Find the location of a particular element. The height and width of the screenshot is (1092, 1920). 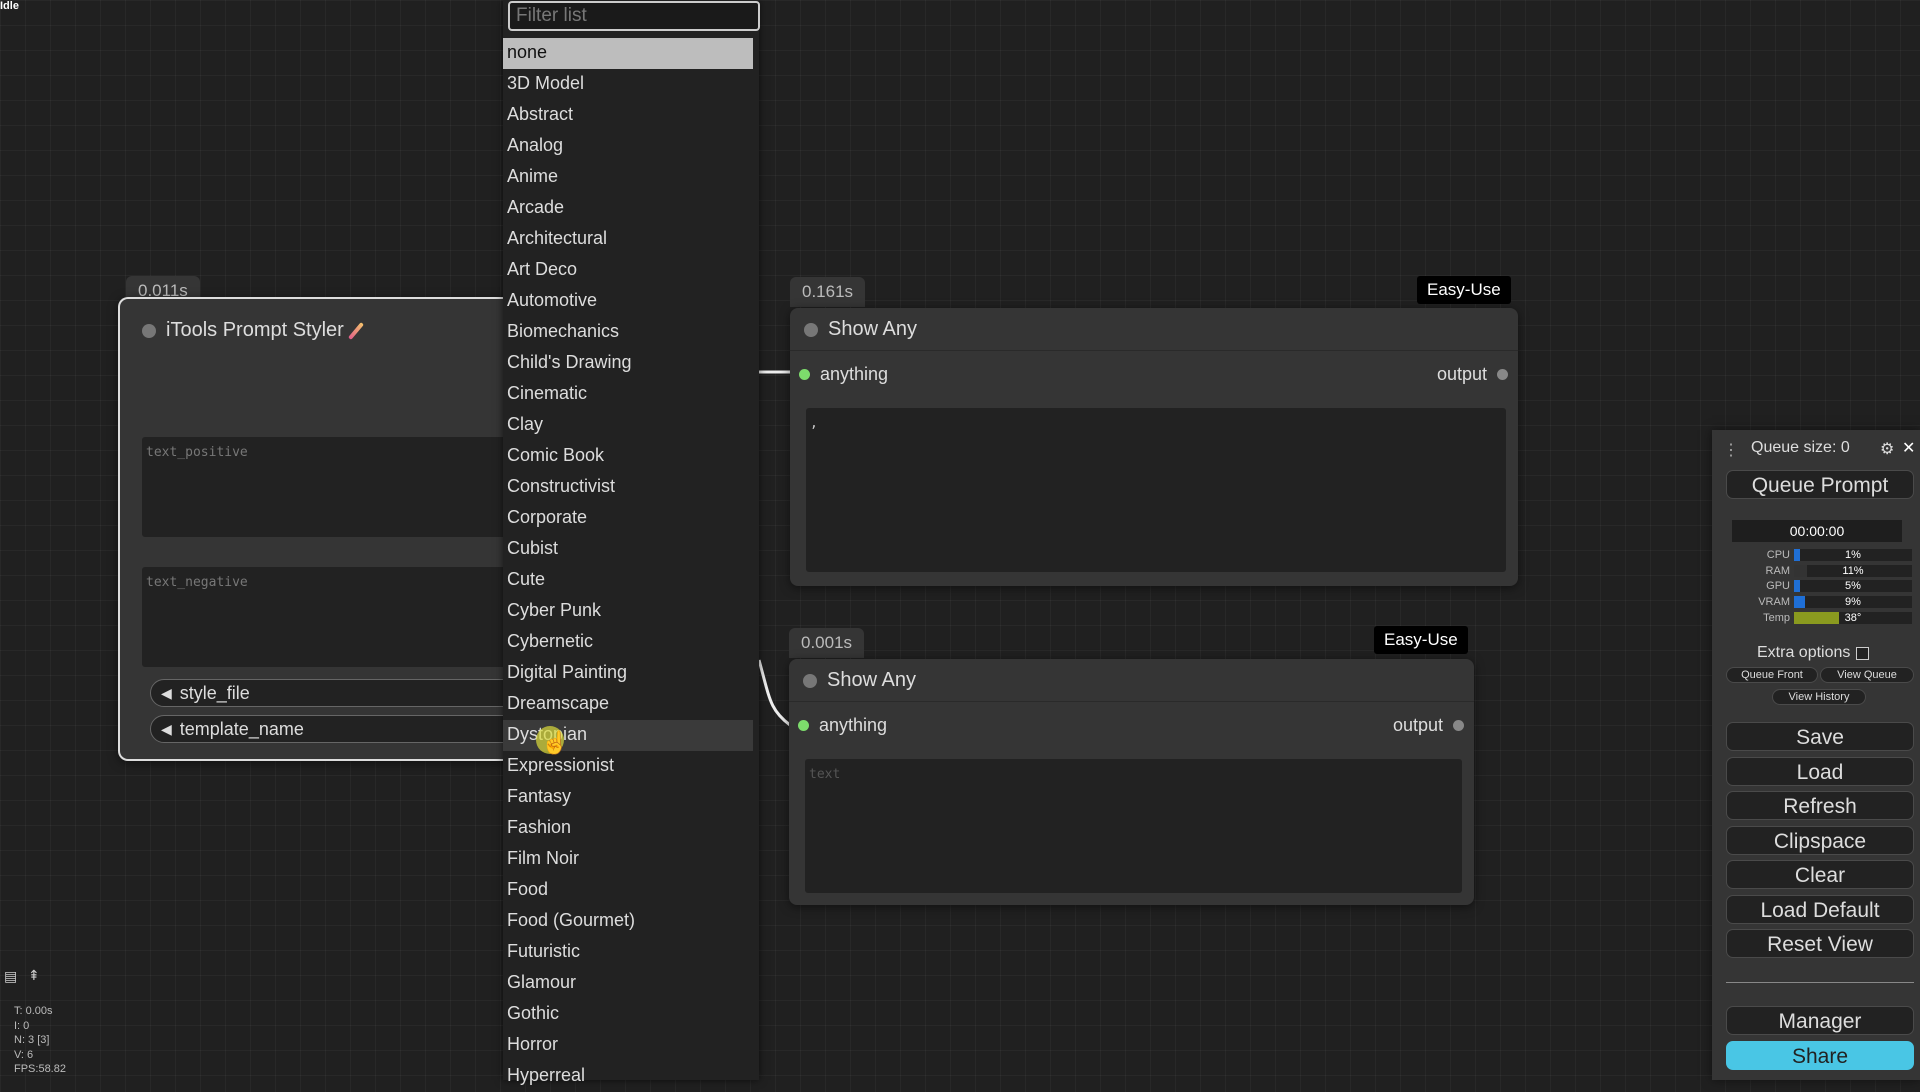

dropdown-item: none is located at coordinates (628, 53).